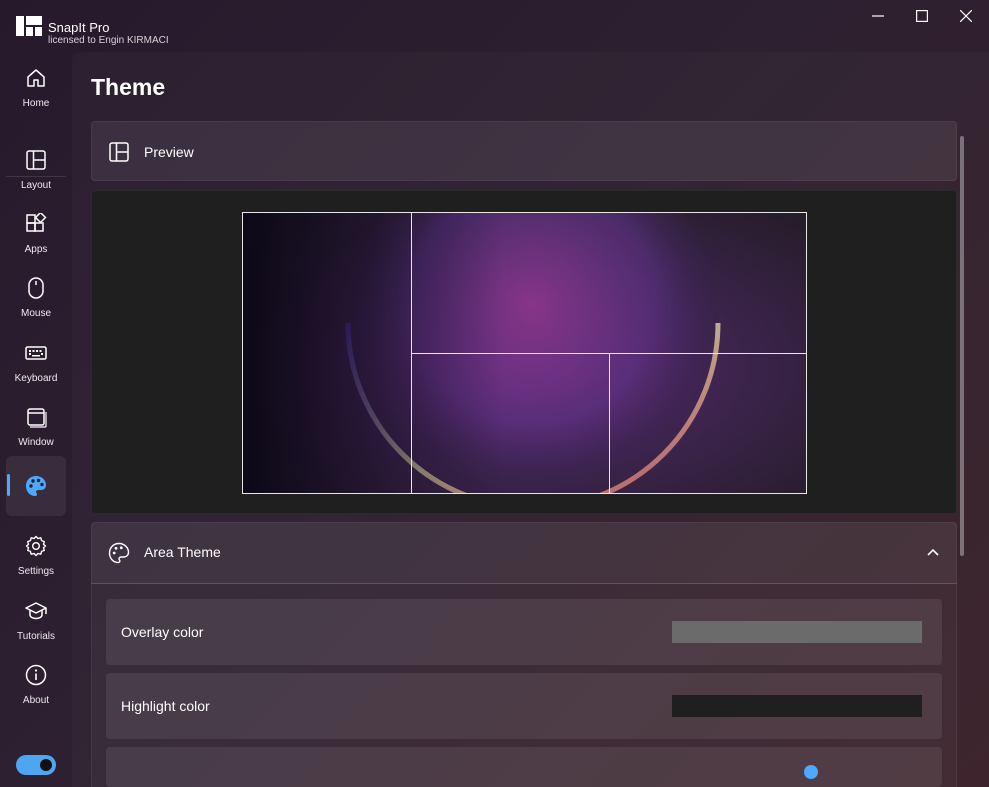  Describe the element at coordinates (36, 363) in the screenshot. I see `sidebar-item-keyboard: Keyboard` at that location.